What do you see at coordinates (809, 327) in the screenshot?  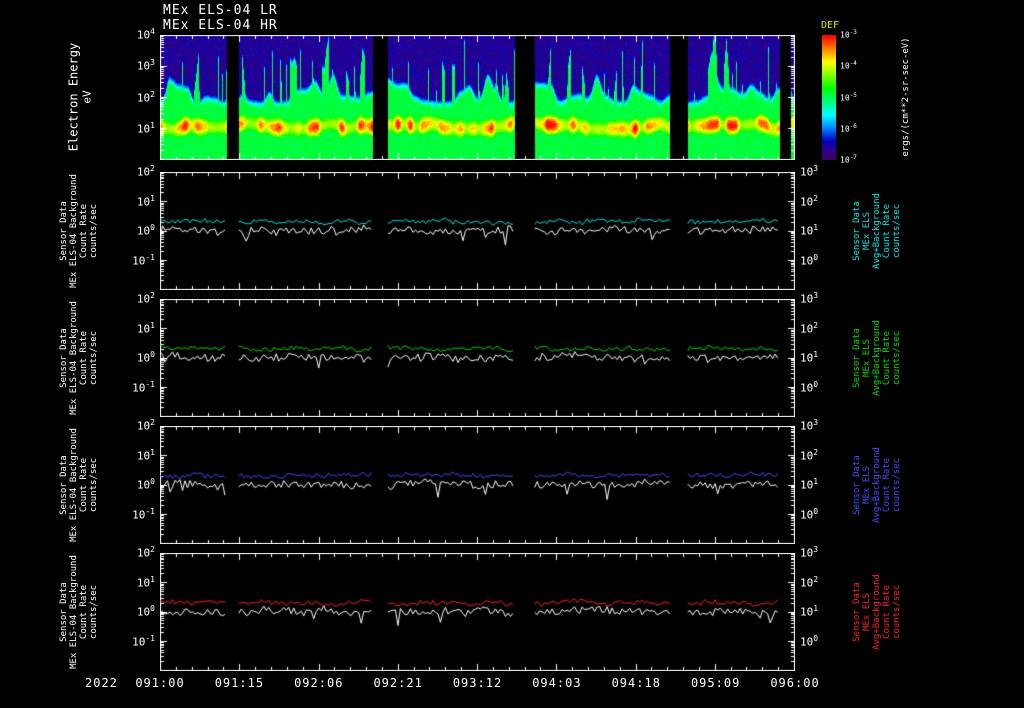 I see `panel2-right-tick-label: 102` at bounding box center [809, 327].